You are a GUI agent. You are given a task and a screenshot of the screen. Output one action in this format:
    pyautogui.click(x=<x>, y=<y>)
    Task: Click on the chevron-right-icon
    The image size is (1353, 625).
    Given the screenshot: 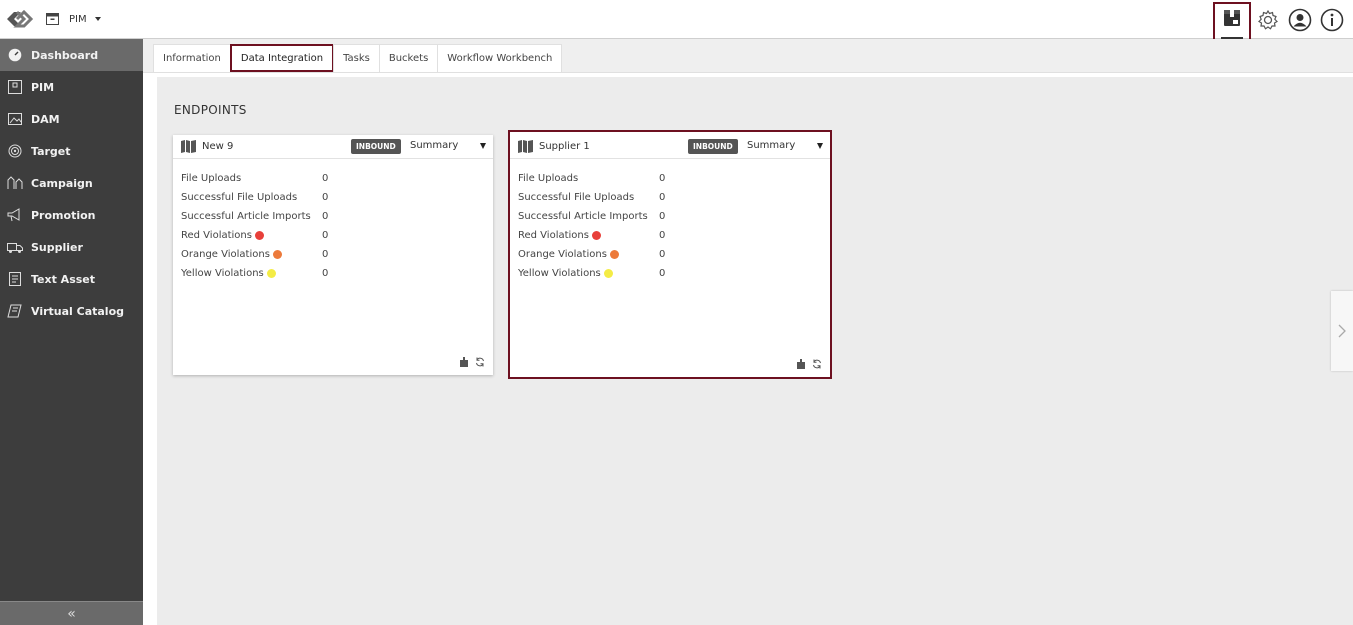 What is the action you would take?
    pyautogui.click(x=1342, y=331)
    